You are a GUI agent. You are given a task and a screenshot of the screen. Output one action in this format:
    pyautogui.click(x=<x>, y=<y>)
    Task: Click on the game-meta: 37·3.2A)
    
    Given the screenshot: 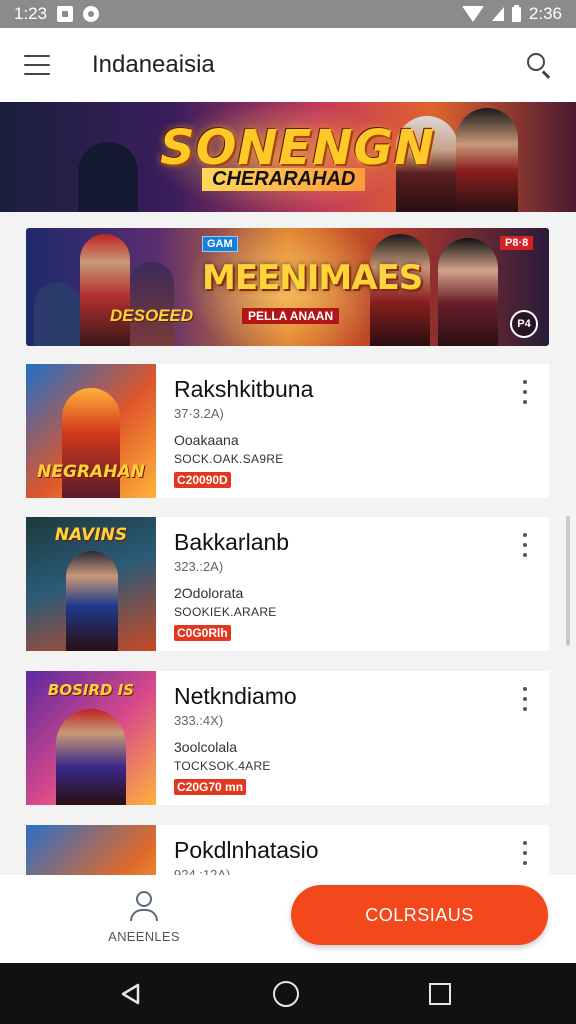 What is the action you would take?
    pyautogui.click(x=199, y=413)
    